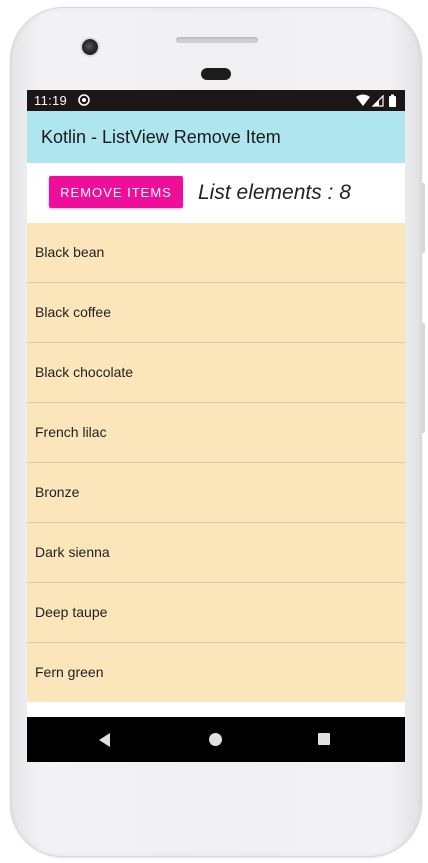 The height and width of the screenshot is (863, 428). Describe the element at coordinates (84, 100) in the screenshot. I see `sync-icon` at that location.